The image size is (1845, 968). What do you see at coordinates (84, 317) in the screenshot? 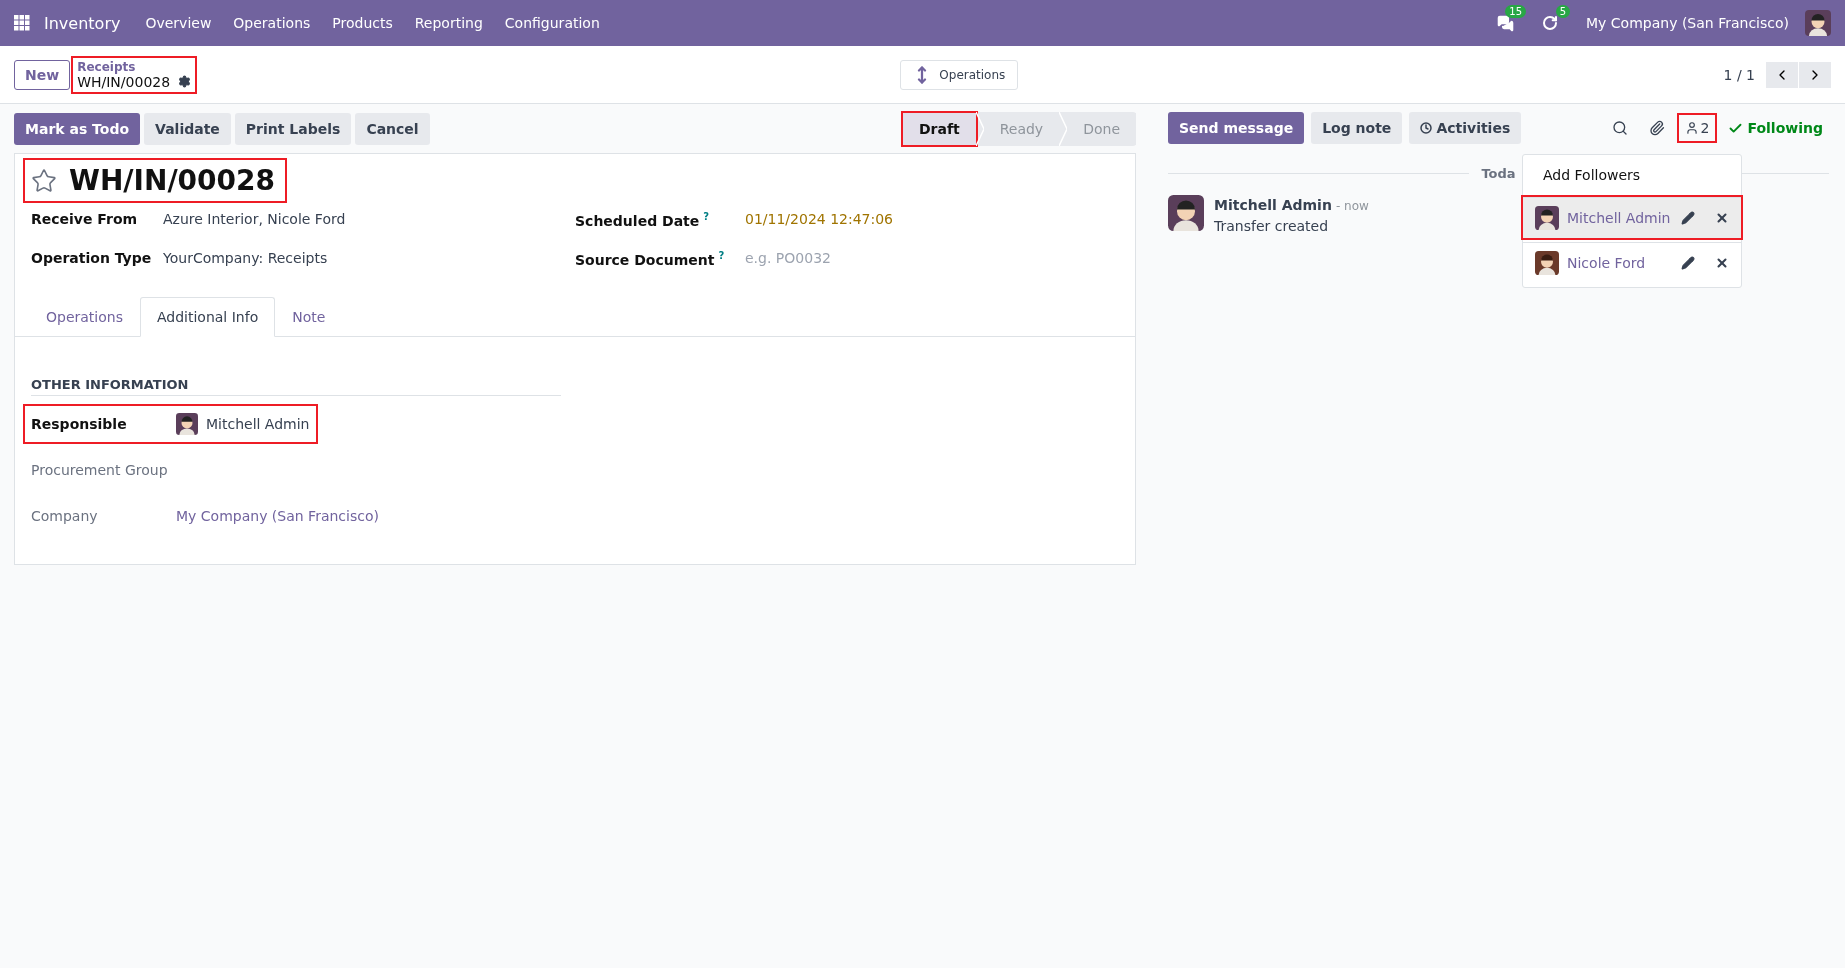
I see `form-tab: Operations` at bounding box center [84, 317].